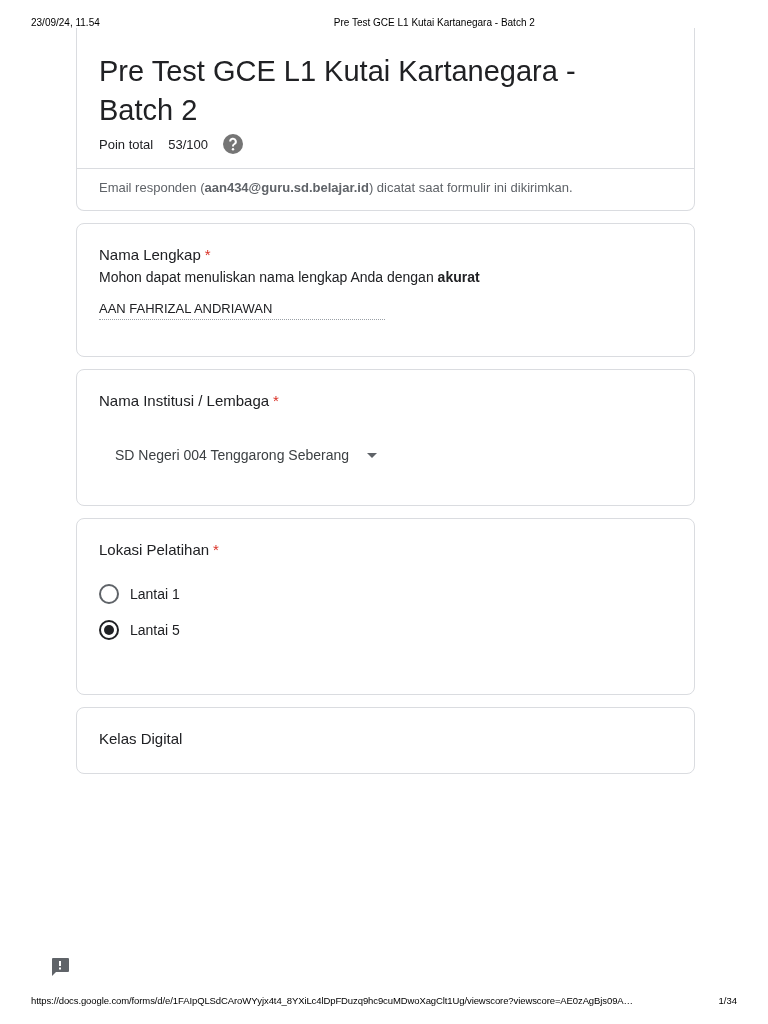  What do you see at coordinates (150, 254) in the screenshot?
I see `question-title: Nama Lengkap` at bounding box center [150, 254].